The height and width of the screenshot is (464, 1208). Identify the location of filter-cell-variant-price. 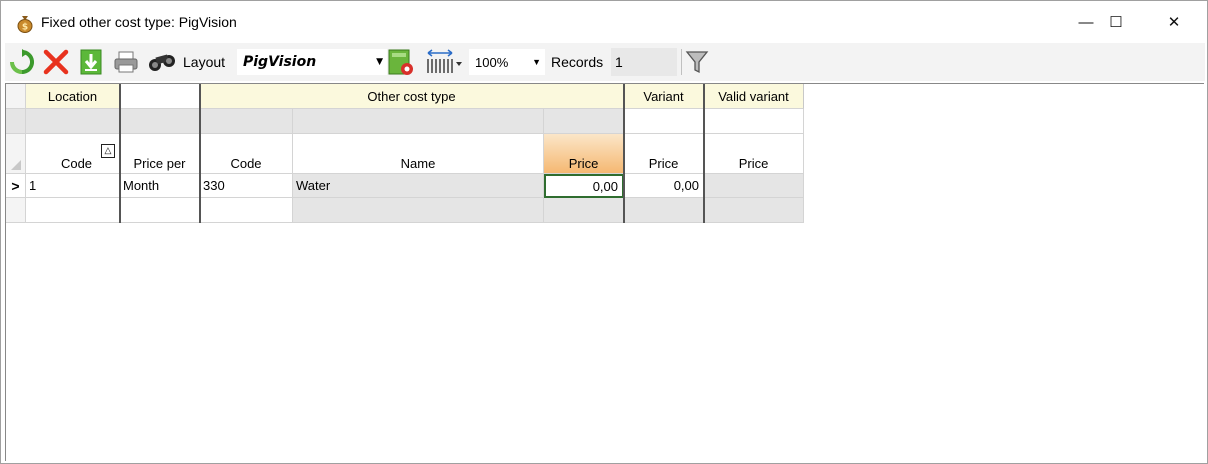
(664, 121).